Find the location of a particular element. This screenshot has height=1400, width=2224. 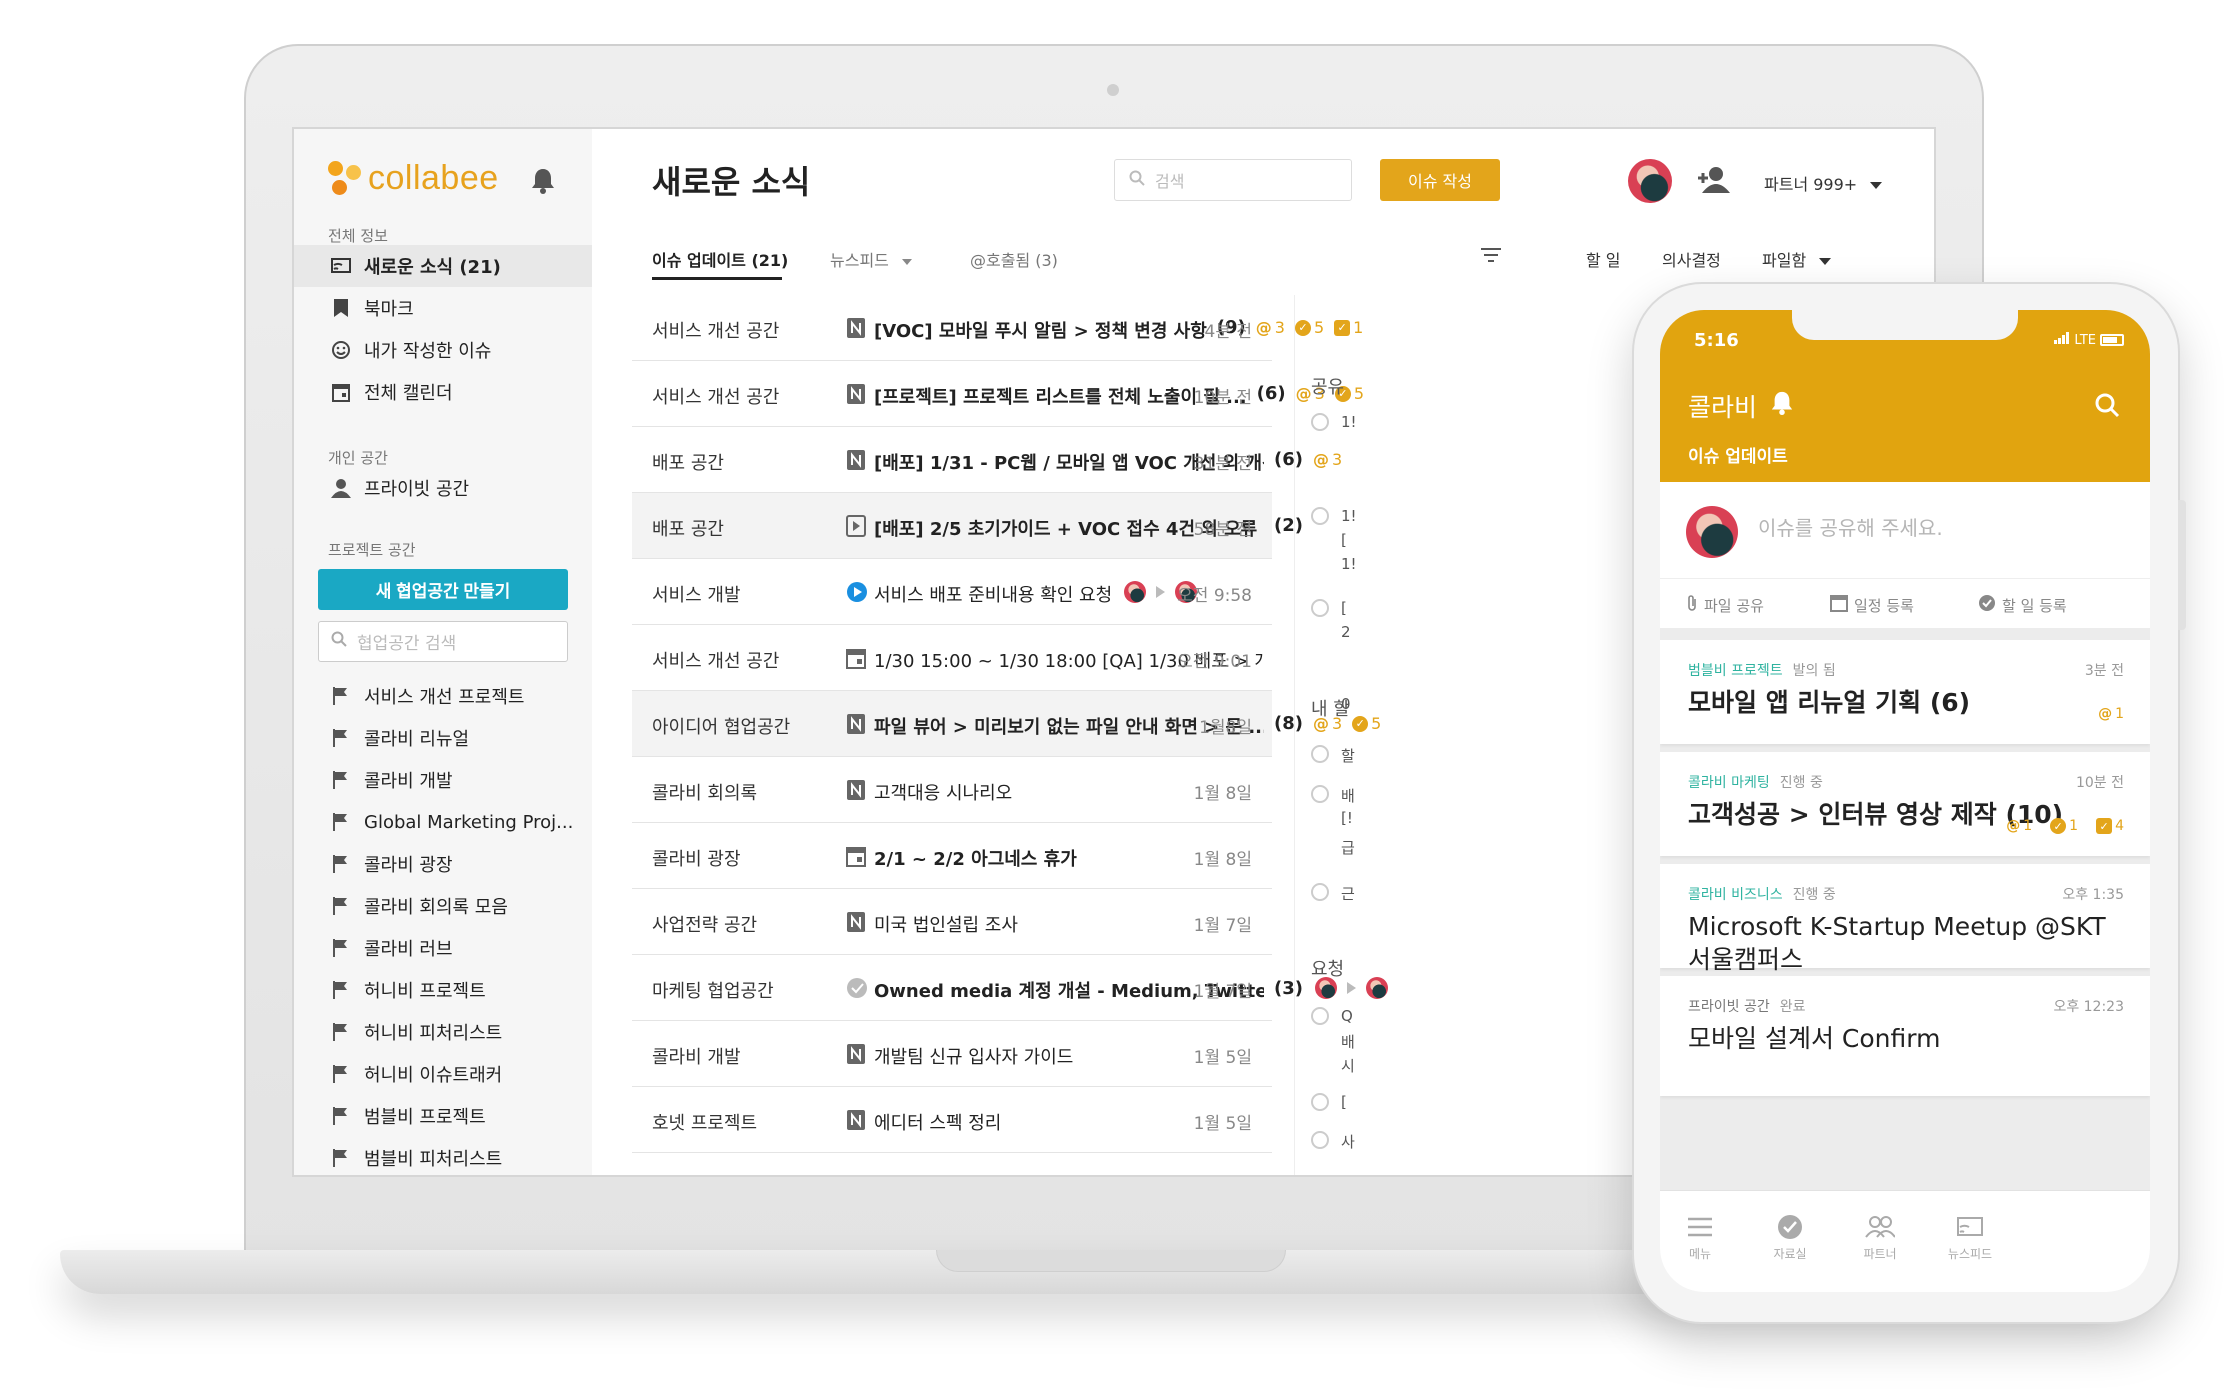

logo: collabee is located at coordinates (413, 178).